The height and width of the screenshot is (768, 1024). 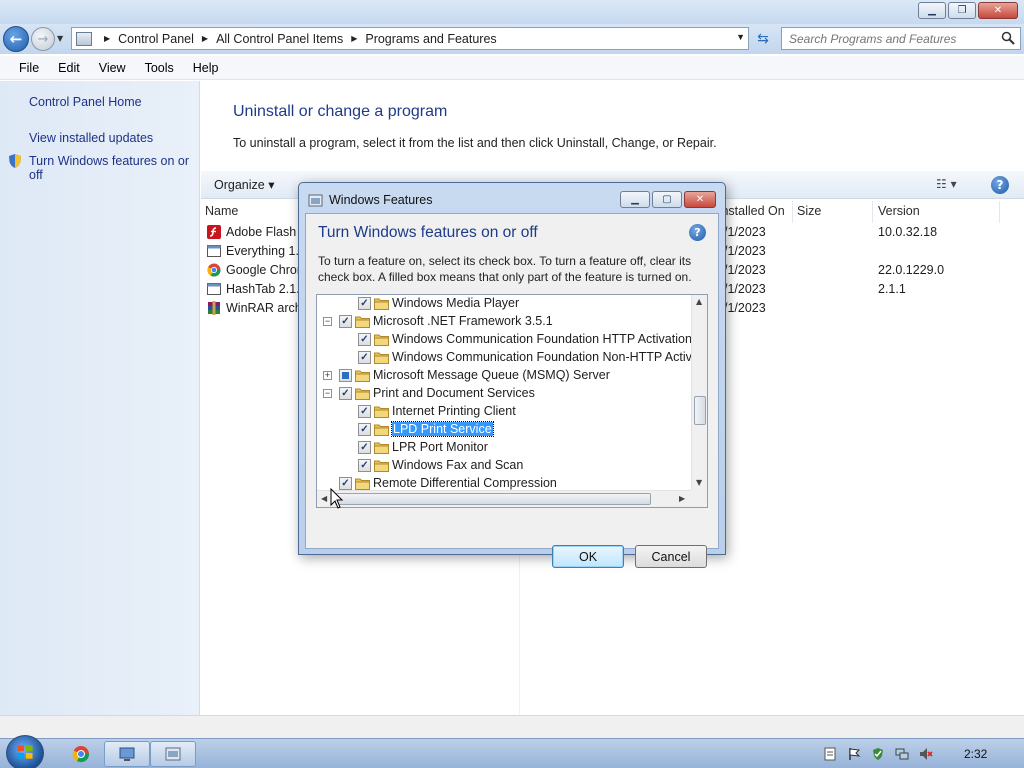 I want to click on document-icon, so click(x=830, y=754).